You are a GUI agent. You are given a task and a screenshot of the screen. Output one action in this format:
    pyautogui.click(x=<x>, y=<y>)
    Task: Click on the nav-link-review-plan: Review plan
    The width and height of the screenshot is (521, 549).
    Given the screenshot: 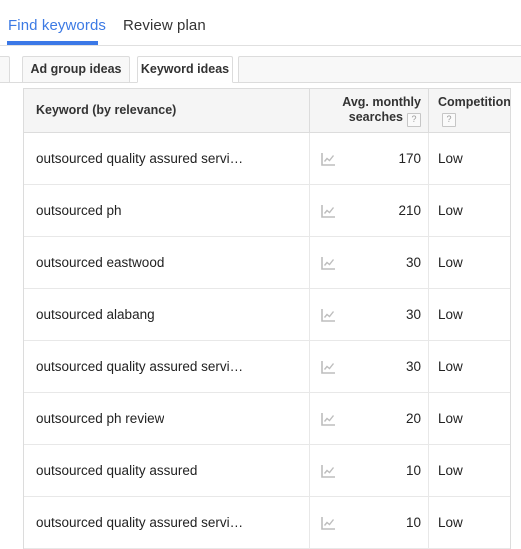 What is the action you would take?
    pyautogui.click(x=164, y=26)
    